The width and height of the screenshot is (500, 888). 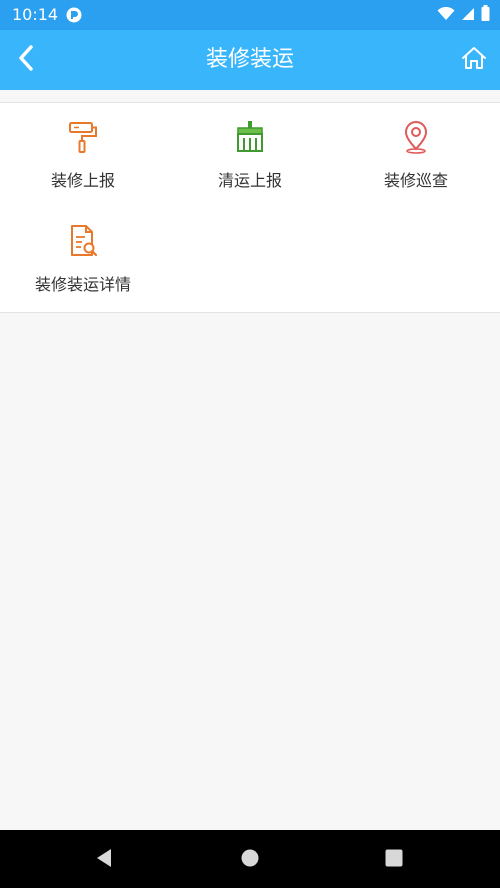 I want to click on nav-recents-button, so click(x=394, y=860).